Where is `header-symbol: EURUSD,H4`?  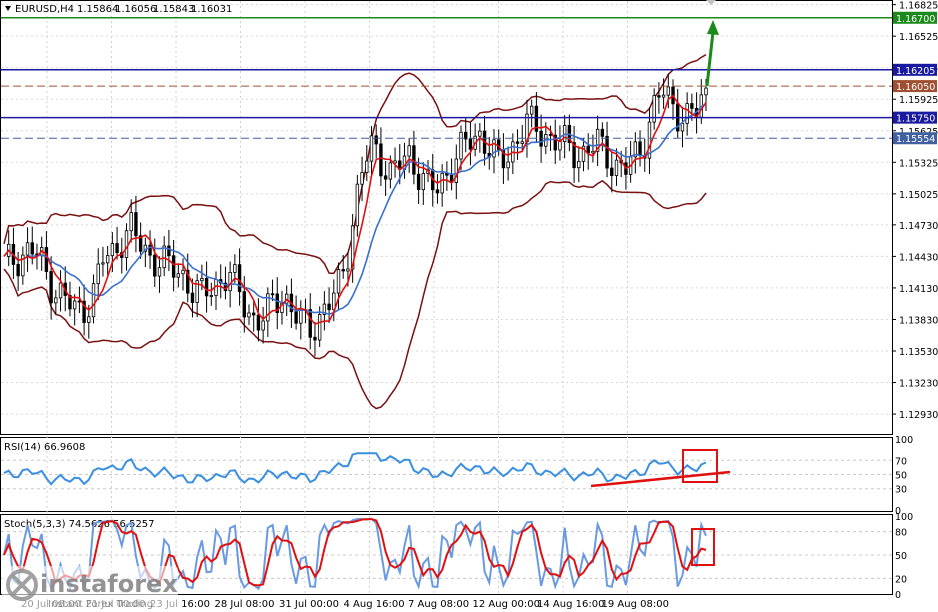 header-symbol: EURUSD,H4 is located at coordinates (44, 9).